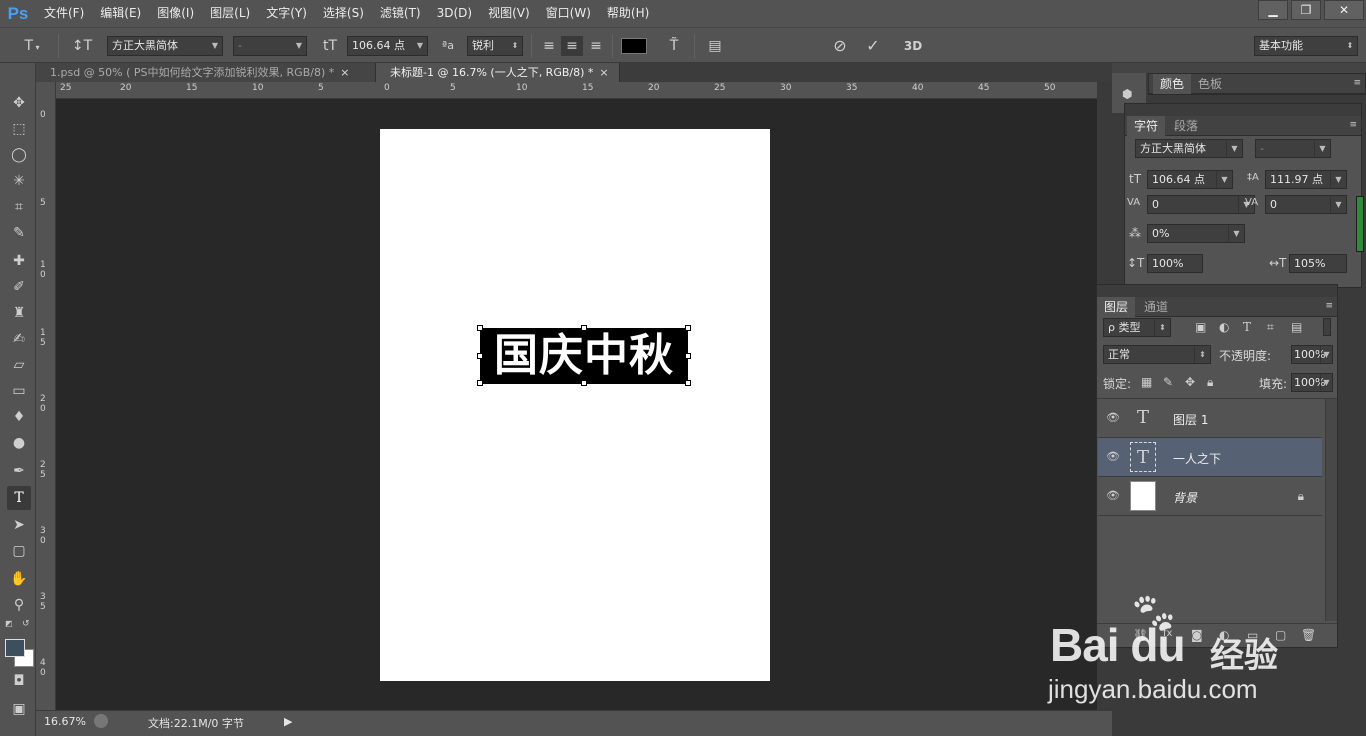  What do you see at coordinates (596, 46) in the screenshot?
I see `align-right-icon: ≡` at bounding box center [596, 46].